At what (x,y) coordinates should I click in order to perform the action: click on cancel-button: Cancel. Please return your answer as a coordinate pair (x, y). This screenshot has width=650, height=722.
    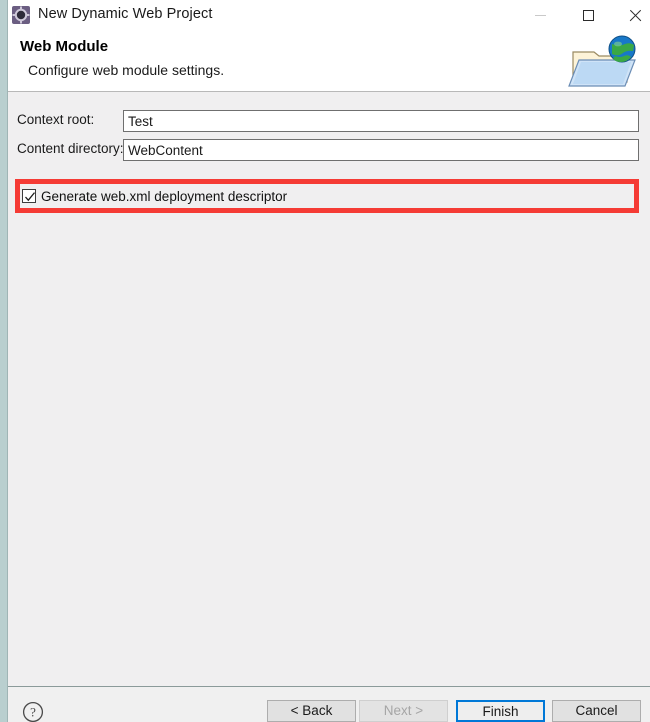
    Looking at the image, I should click on (596, 711).